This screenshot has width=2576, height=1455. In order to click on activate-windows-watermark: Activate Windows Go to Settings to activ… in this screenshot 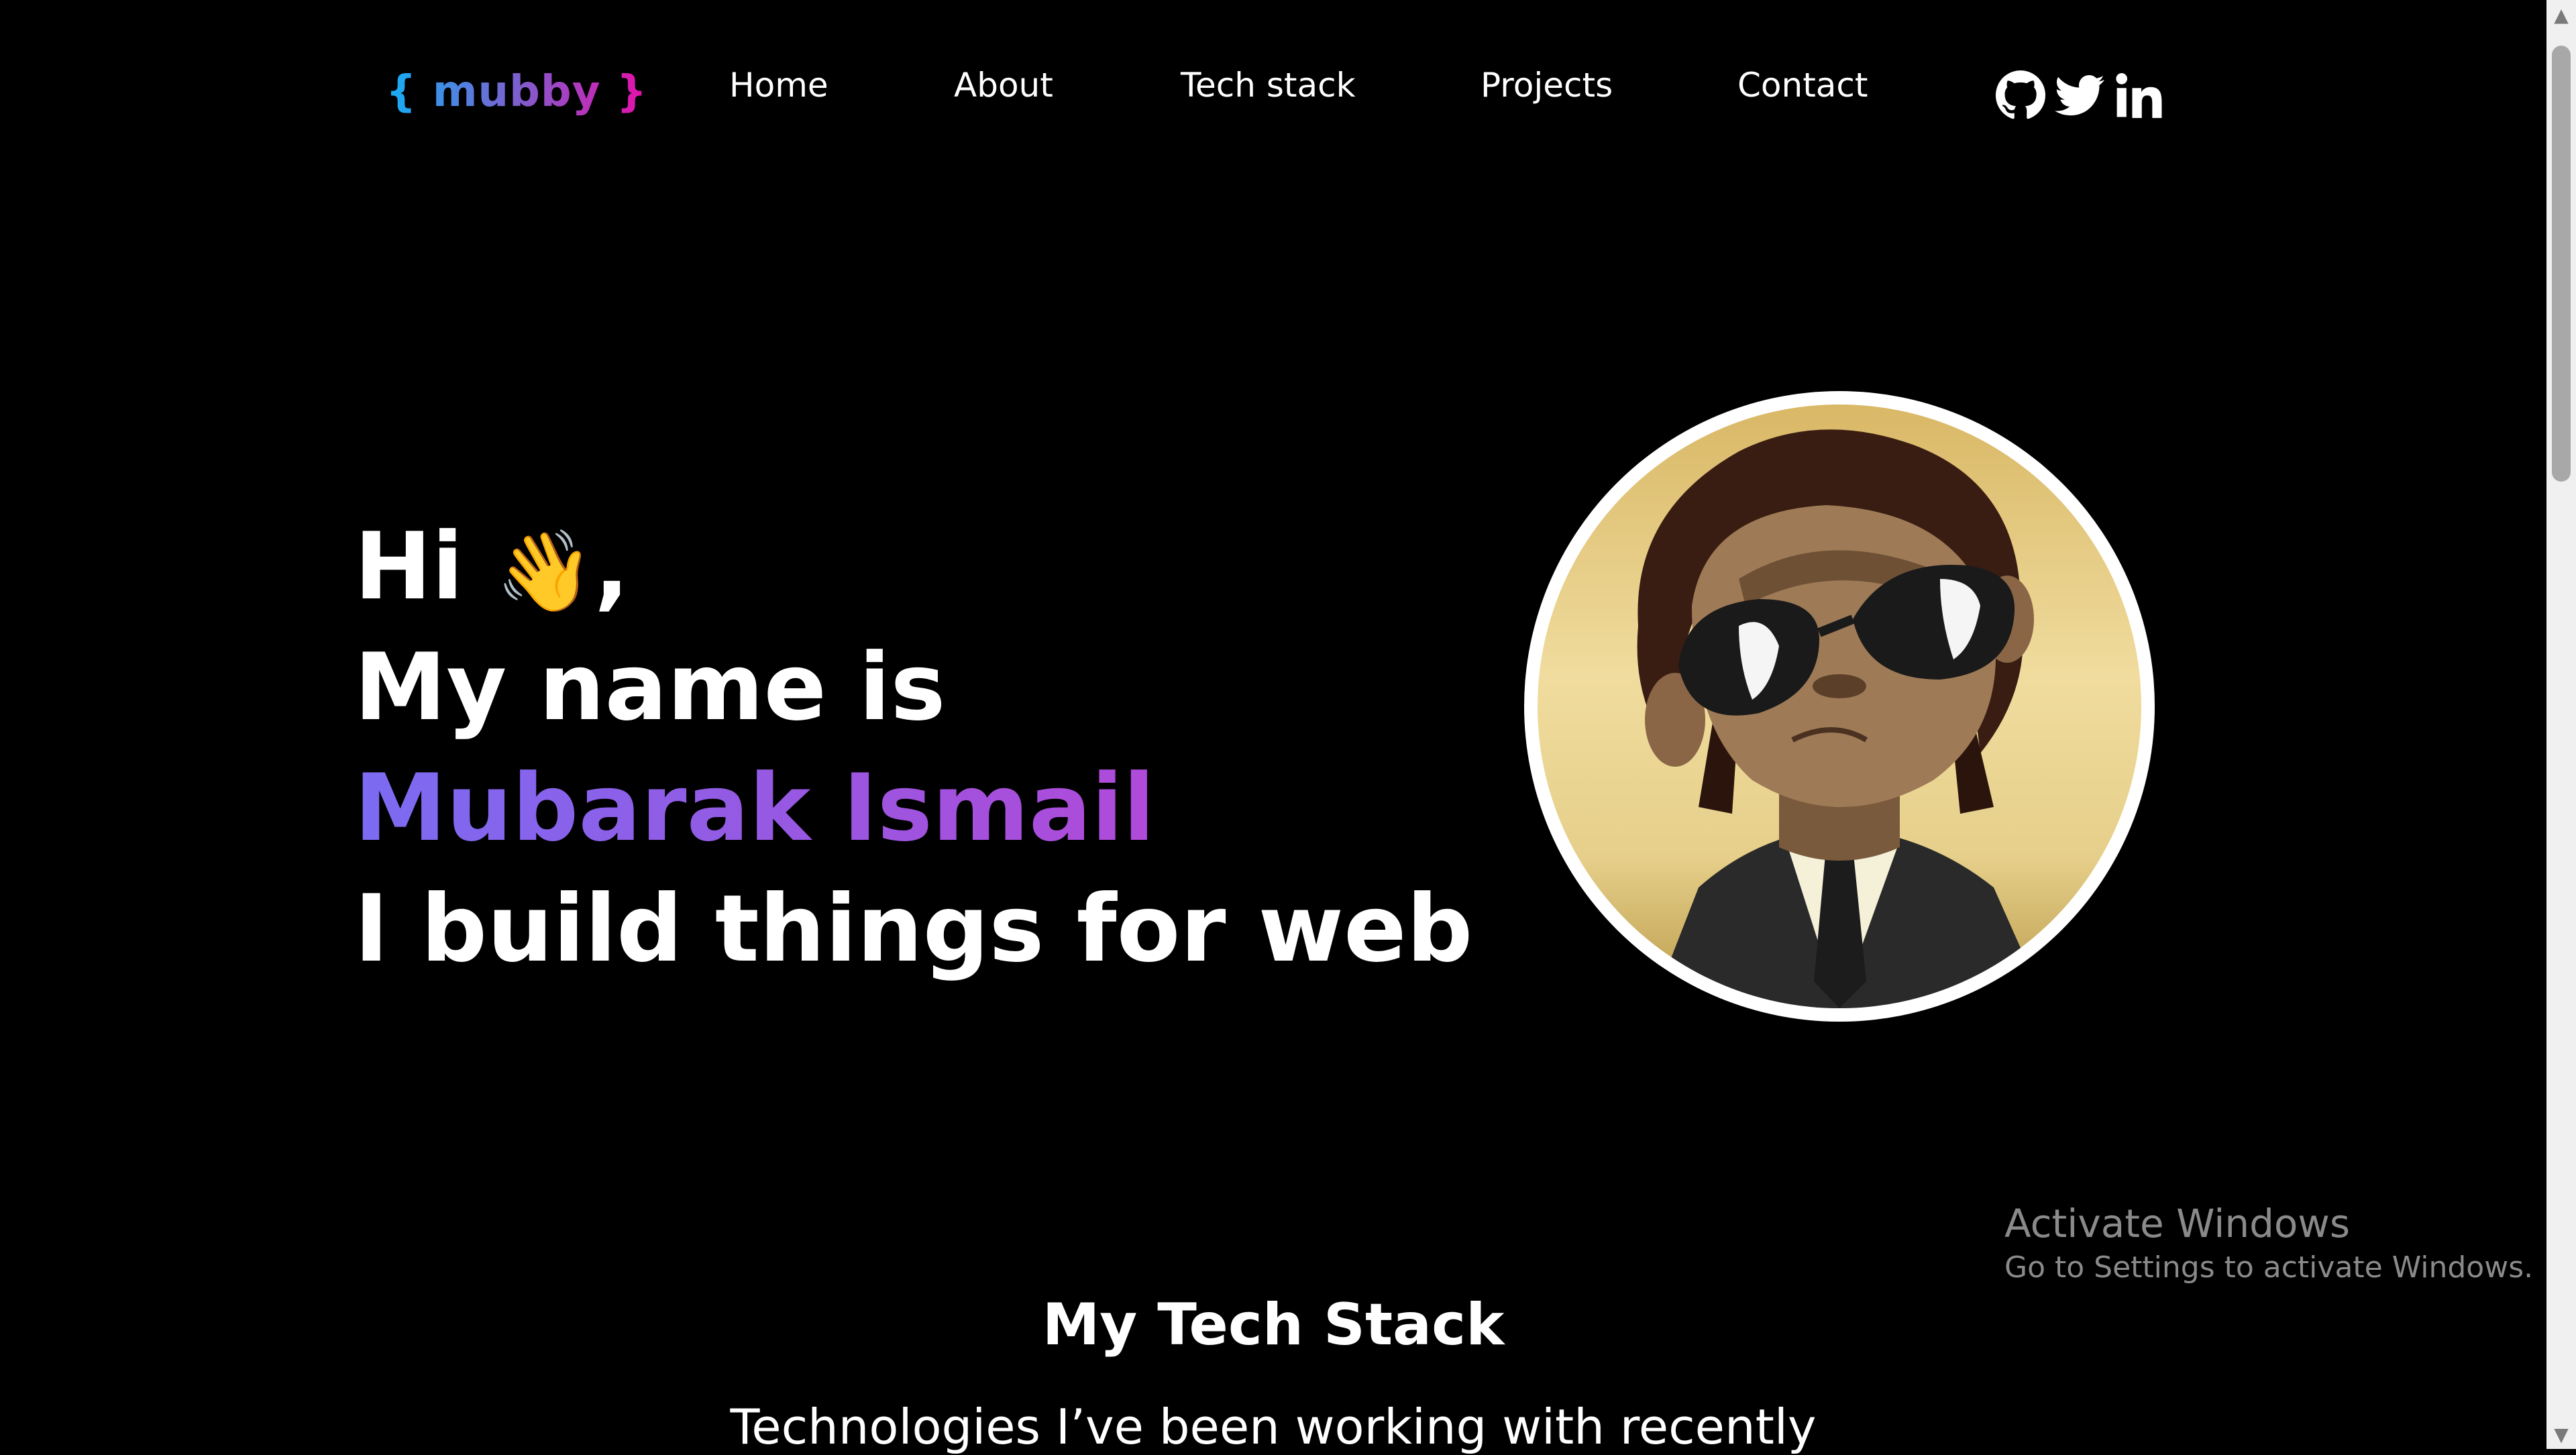, I will do `click(2268, 1243)`.